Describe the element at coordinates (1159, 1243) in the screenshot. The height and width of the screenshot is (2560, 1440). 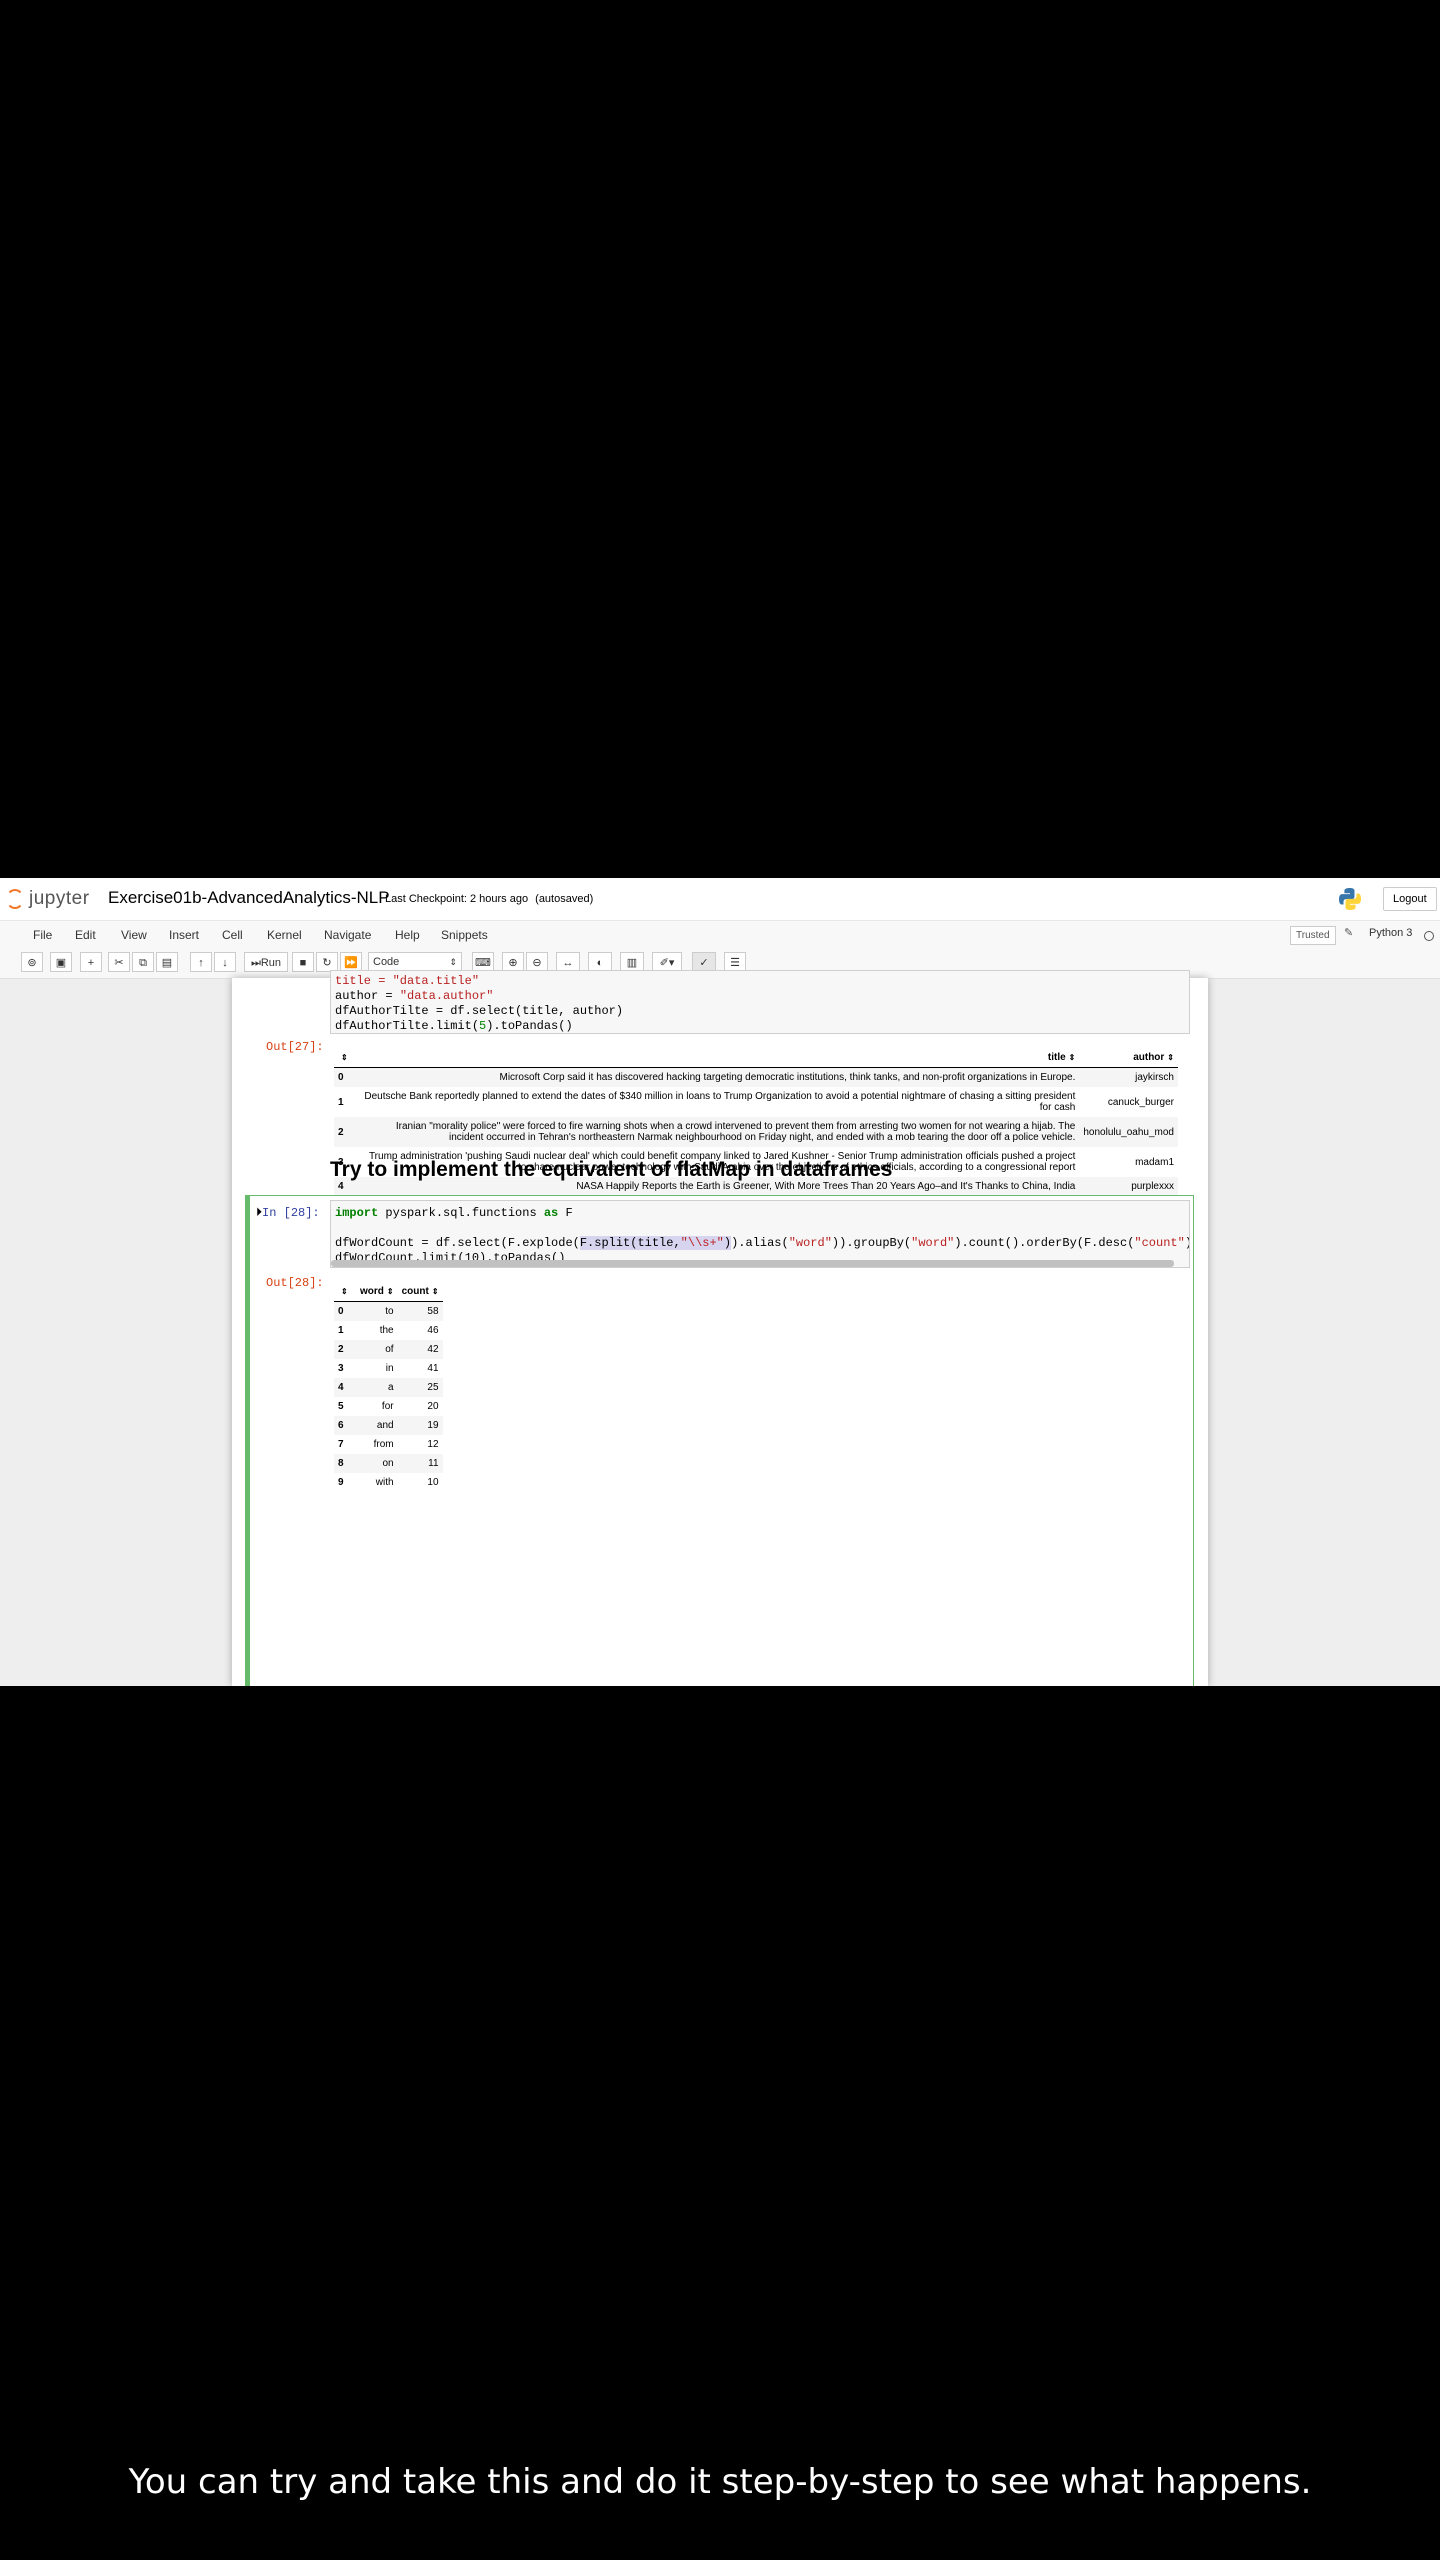
I see `code-str: "count"` at that location.